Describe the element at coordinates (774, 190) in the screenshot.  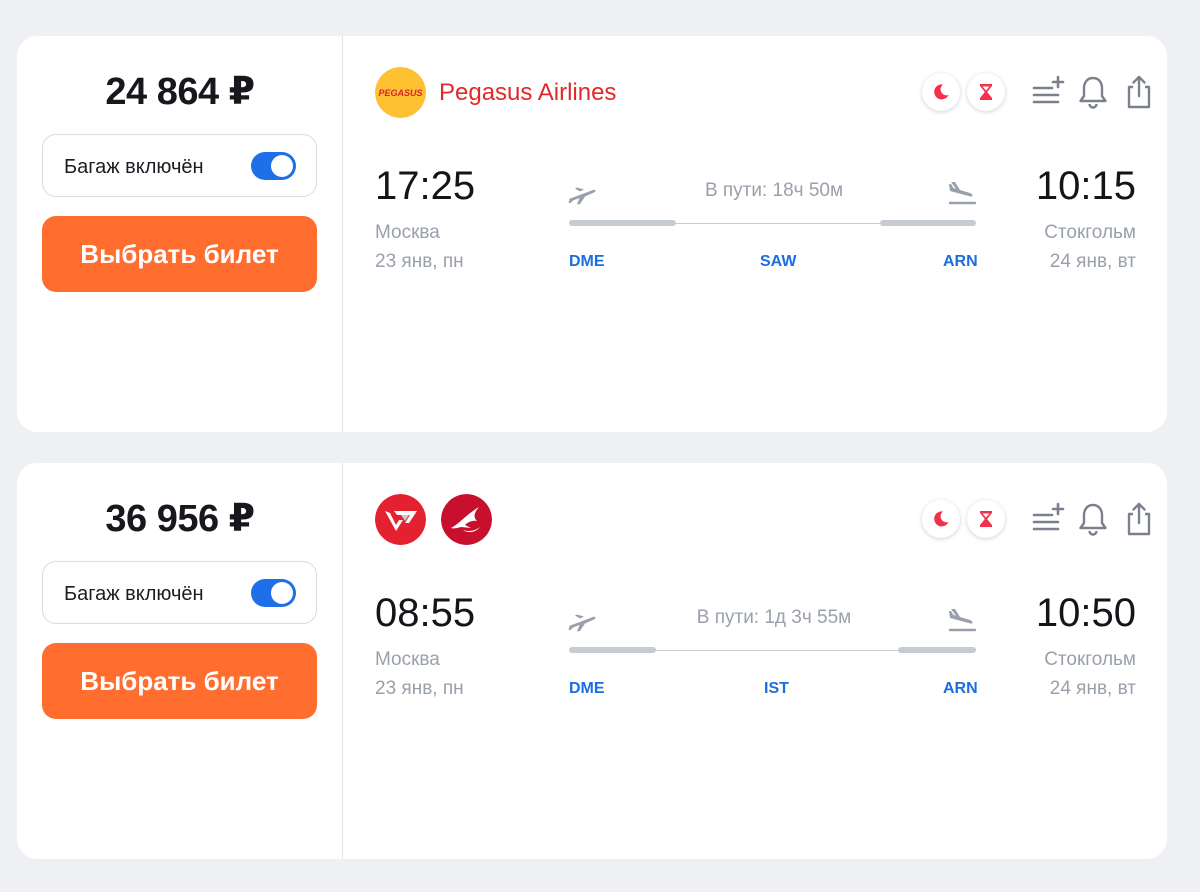
I see `flight-duration: В пути: 18ч 50м` at that location.